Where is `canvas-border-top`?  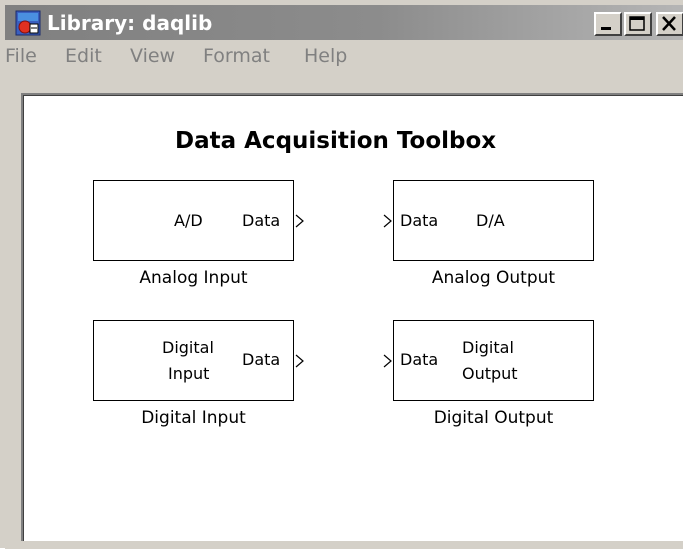 canvas-border-top is located at coordinates (353, 95).